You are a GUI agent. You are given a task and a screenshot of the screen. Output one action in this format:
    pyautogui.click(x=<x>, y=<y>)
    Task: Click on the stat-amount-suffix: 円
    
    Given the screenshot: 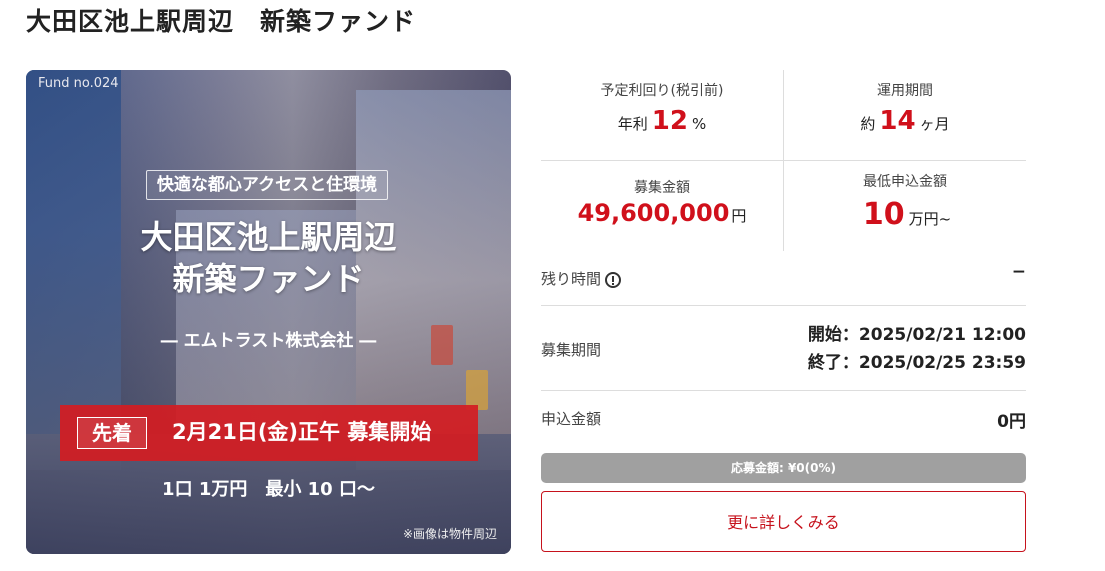 What is the action you would take?
    pyautogui.click(x=739, y=216)
    